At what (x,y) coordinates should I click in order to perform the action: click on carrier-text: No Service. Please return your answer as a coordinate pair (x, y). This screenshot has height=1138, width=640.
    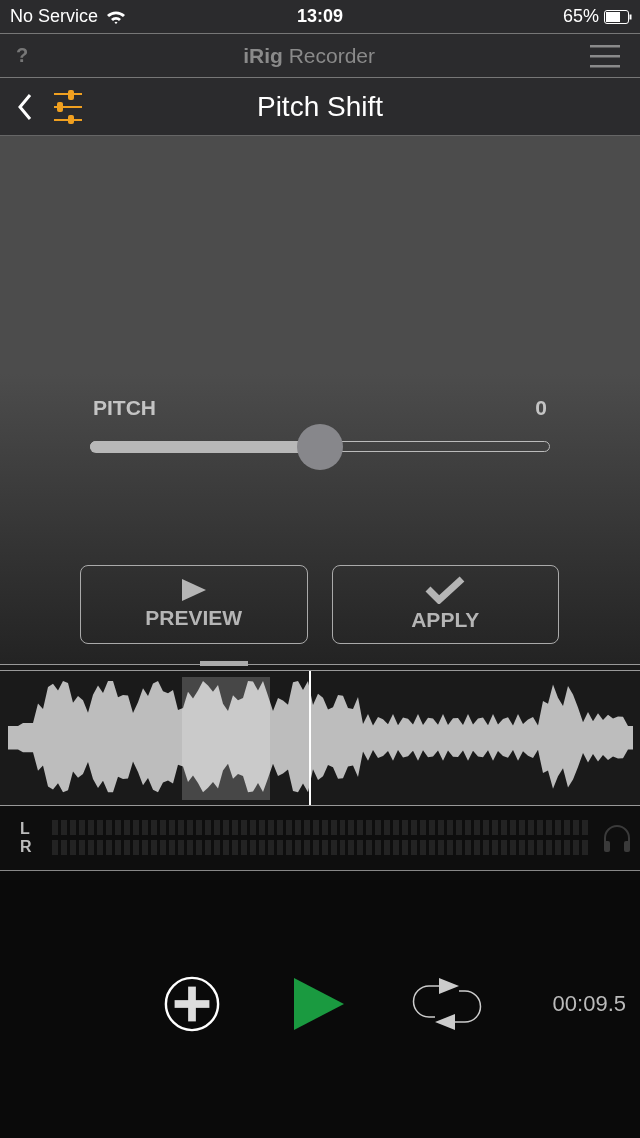
    Looking at the image, I should click on (54, 16).